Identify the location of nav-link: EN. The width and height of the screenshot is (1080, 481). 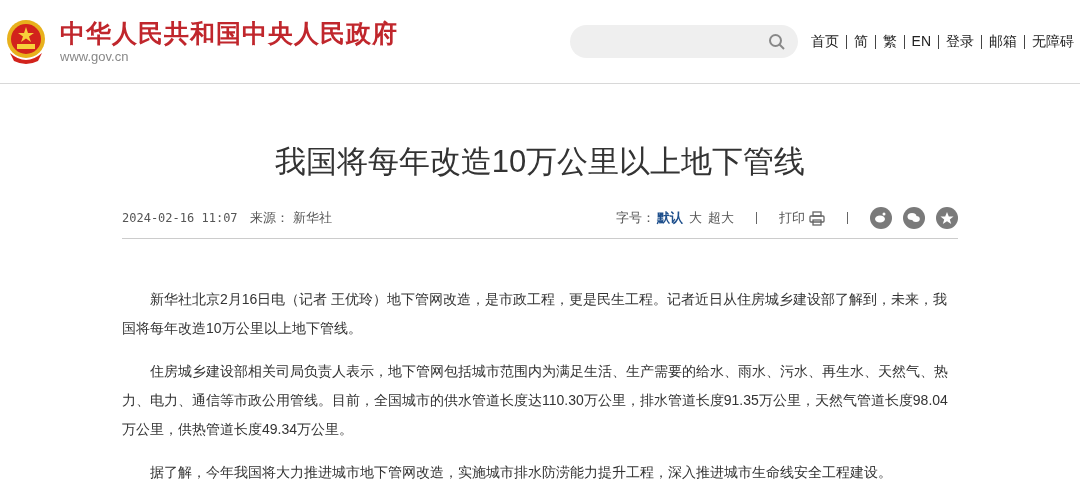
(921, 41).